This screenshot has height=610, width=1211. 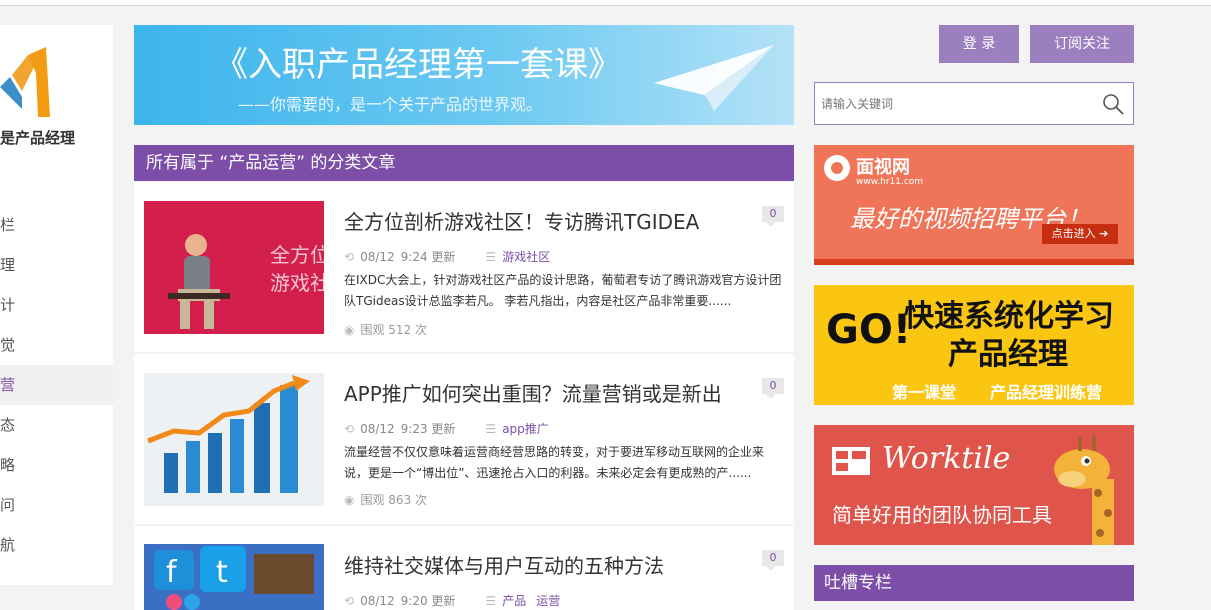 What do you see at coordinates (418, 65) in the screenshot?
I see `banner-title: 《入职产品经理第一套课》` at bounding box center [418, 65].